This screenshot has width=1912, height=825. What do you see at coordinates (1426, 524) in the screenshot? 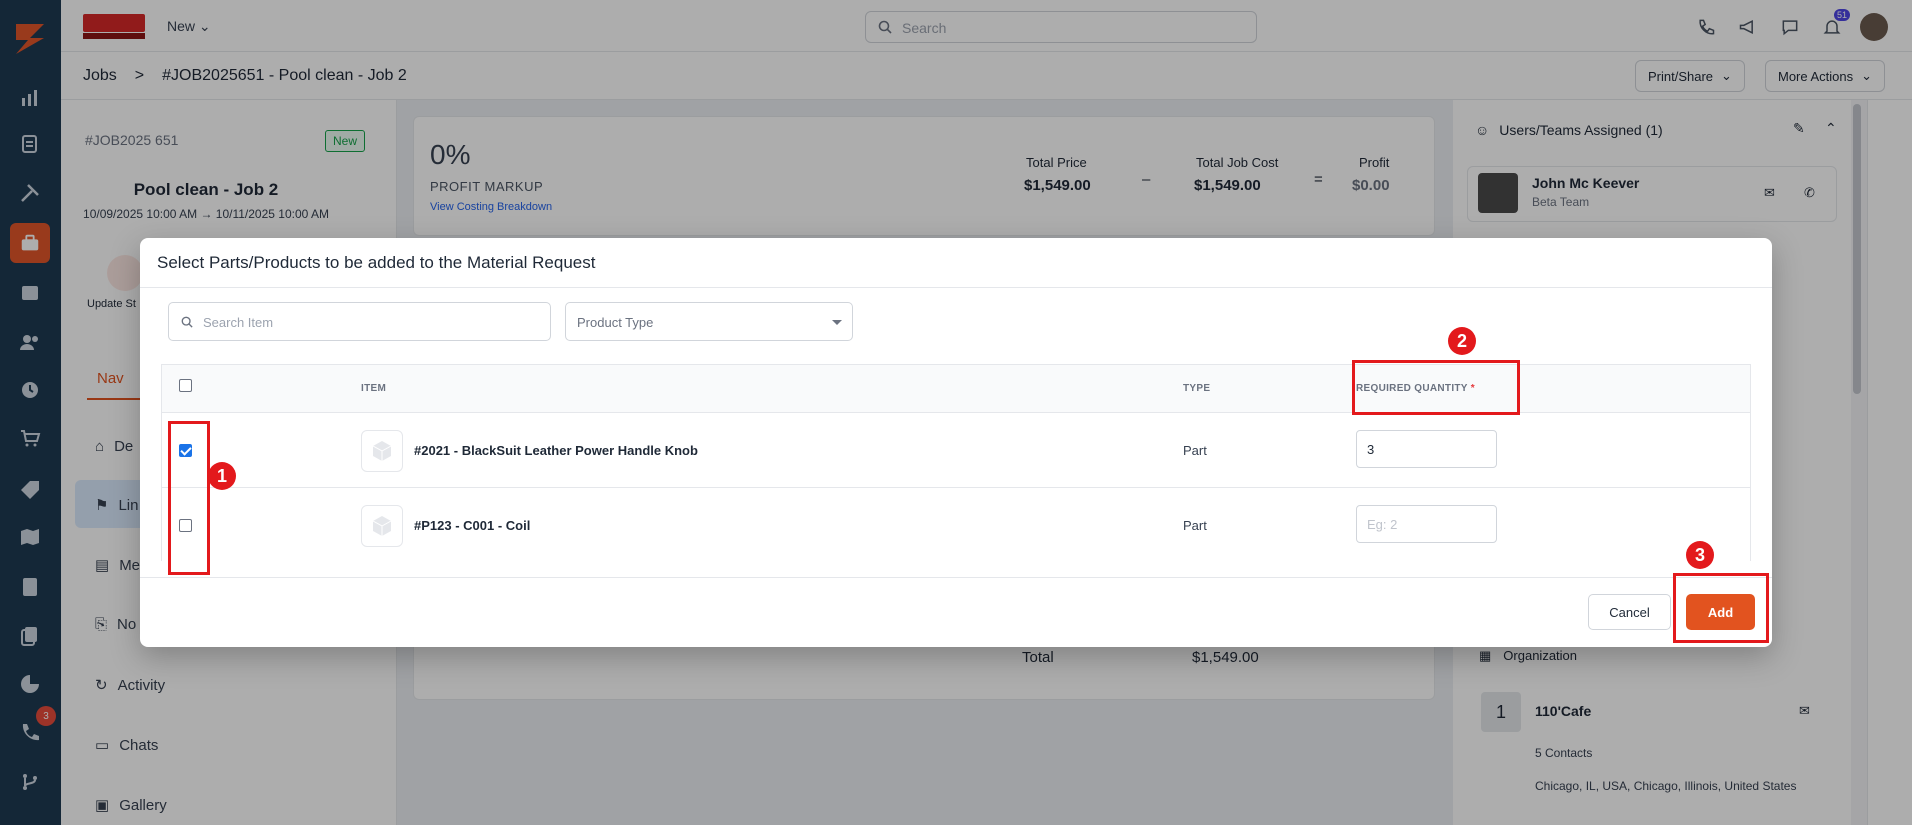
I see `quantity-input: Eg: 2` at bounding box center [1426, 524].